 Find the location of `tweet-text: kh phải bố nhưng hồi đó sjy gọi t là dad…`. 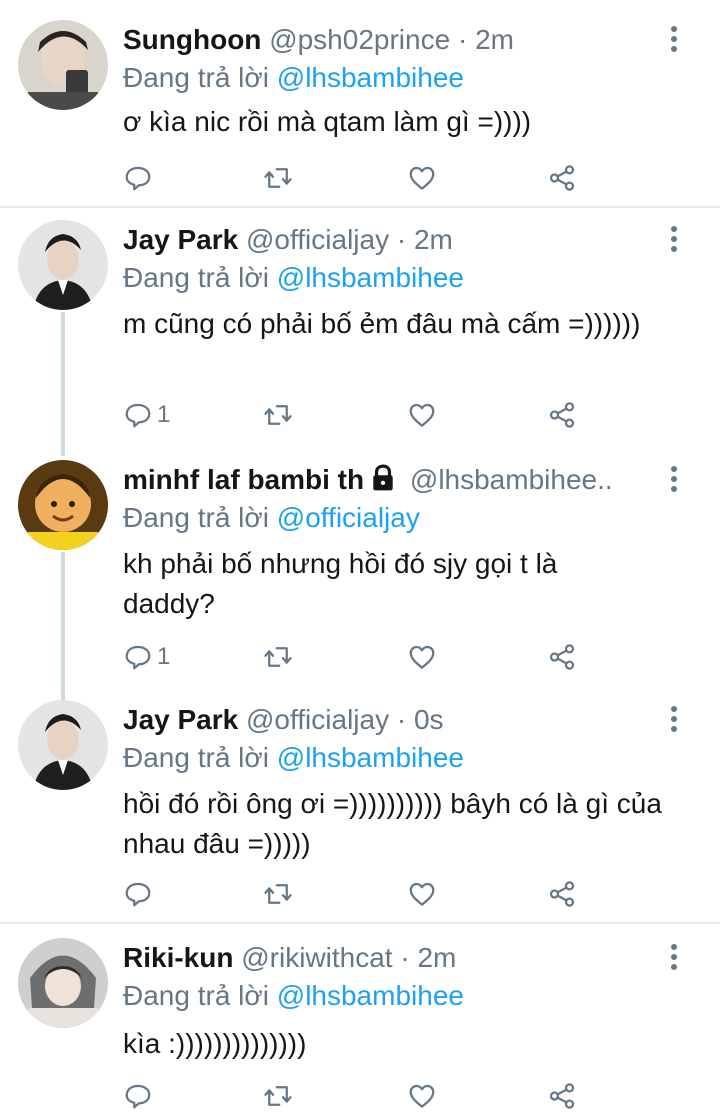

tweet-text: kh phải bố nhưng hồi đó sjy gọi t là dad… is located at coordinates (340, 583).